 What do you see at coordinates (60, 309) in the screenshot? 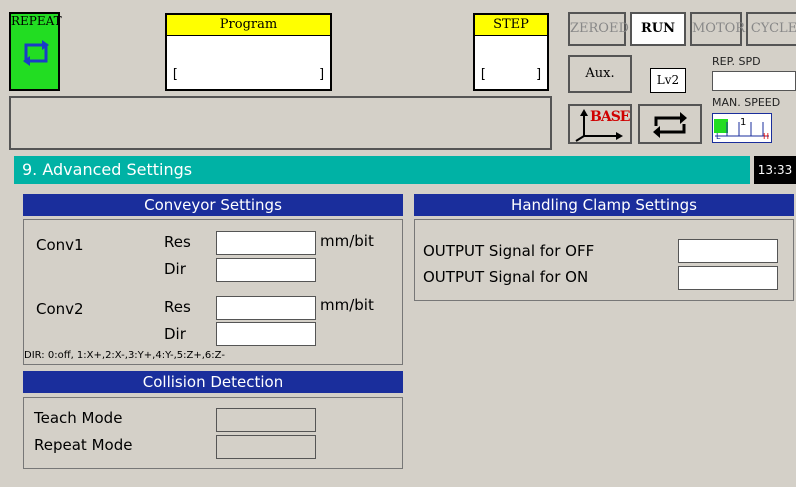
I see `conv2-label: Conv2` at bounding box center [60, 309].